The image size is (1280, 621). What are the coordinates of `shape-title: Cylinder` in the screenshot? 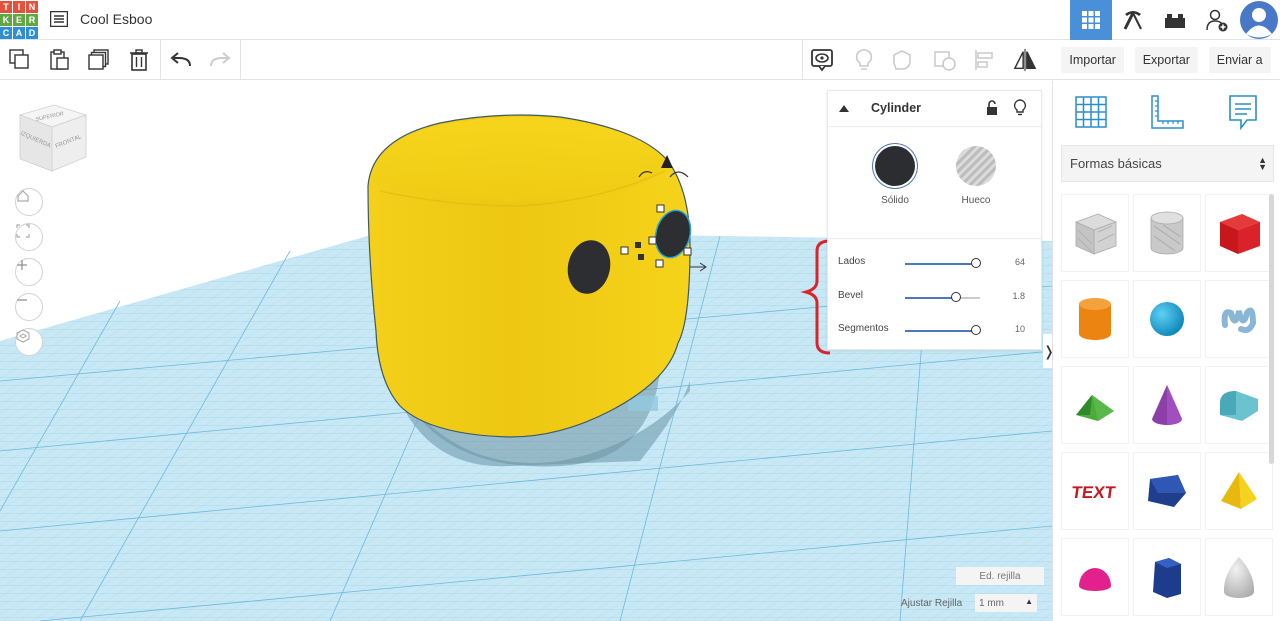 It's located at (896, 108).